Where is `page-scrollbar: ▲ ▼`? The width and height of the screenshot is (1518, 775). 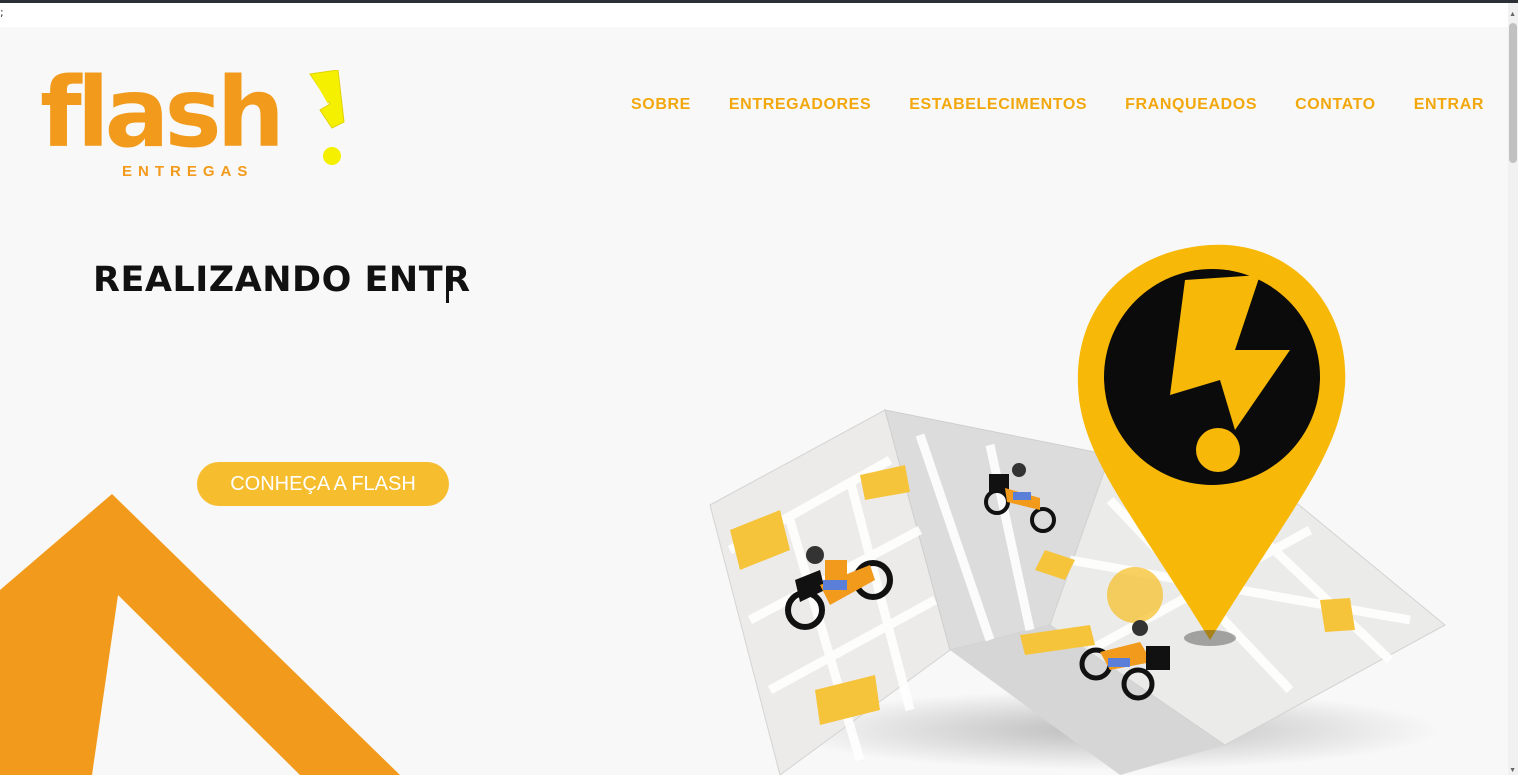
page-scrollbar: ▲ ▼ is located at coordinates (1513, 389).